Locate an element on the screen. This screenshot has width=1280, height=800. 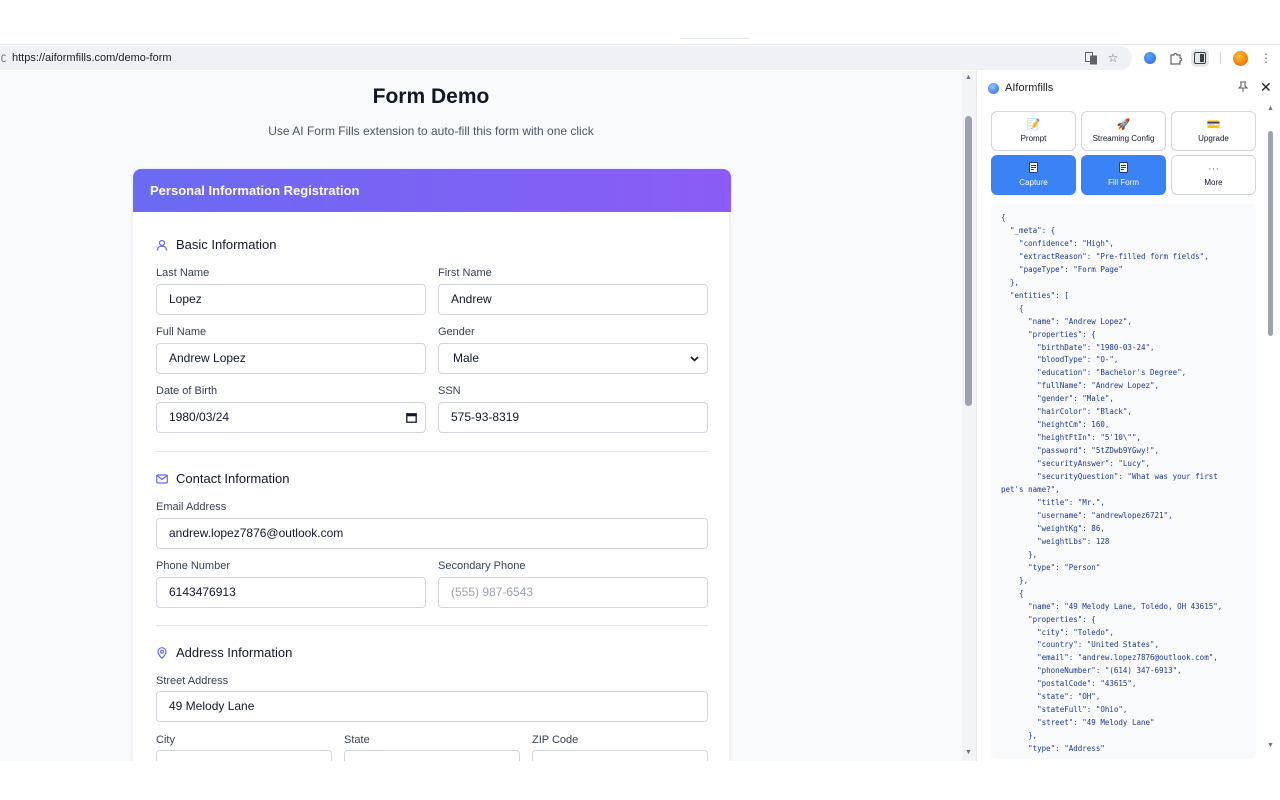
first-name-input: Andrew is located at coordinates (573, 299).